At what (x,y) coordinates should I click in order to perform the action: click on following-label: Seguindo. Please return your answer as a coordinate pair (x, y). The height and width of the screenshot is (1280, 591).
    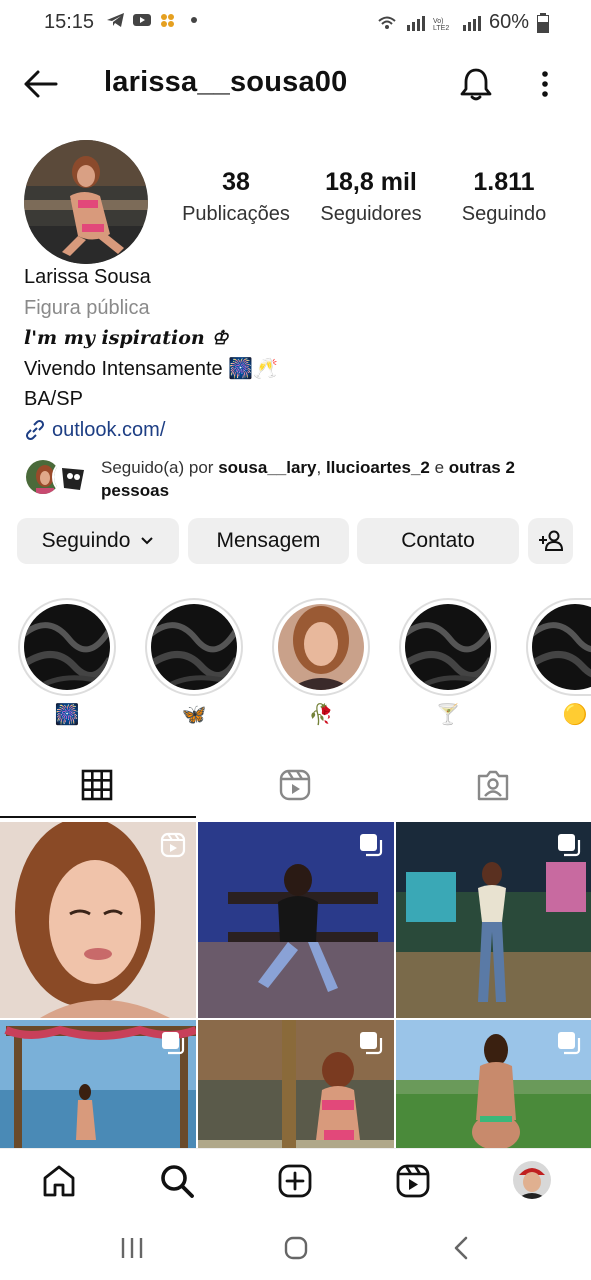
    Looking at the image, I should click on (504, 214).